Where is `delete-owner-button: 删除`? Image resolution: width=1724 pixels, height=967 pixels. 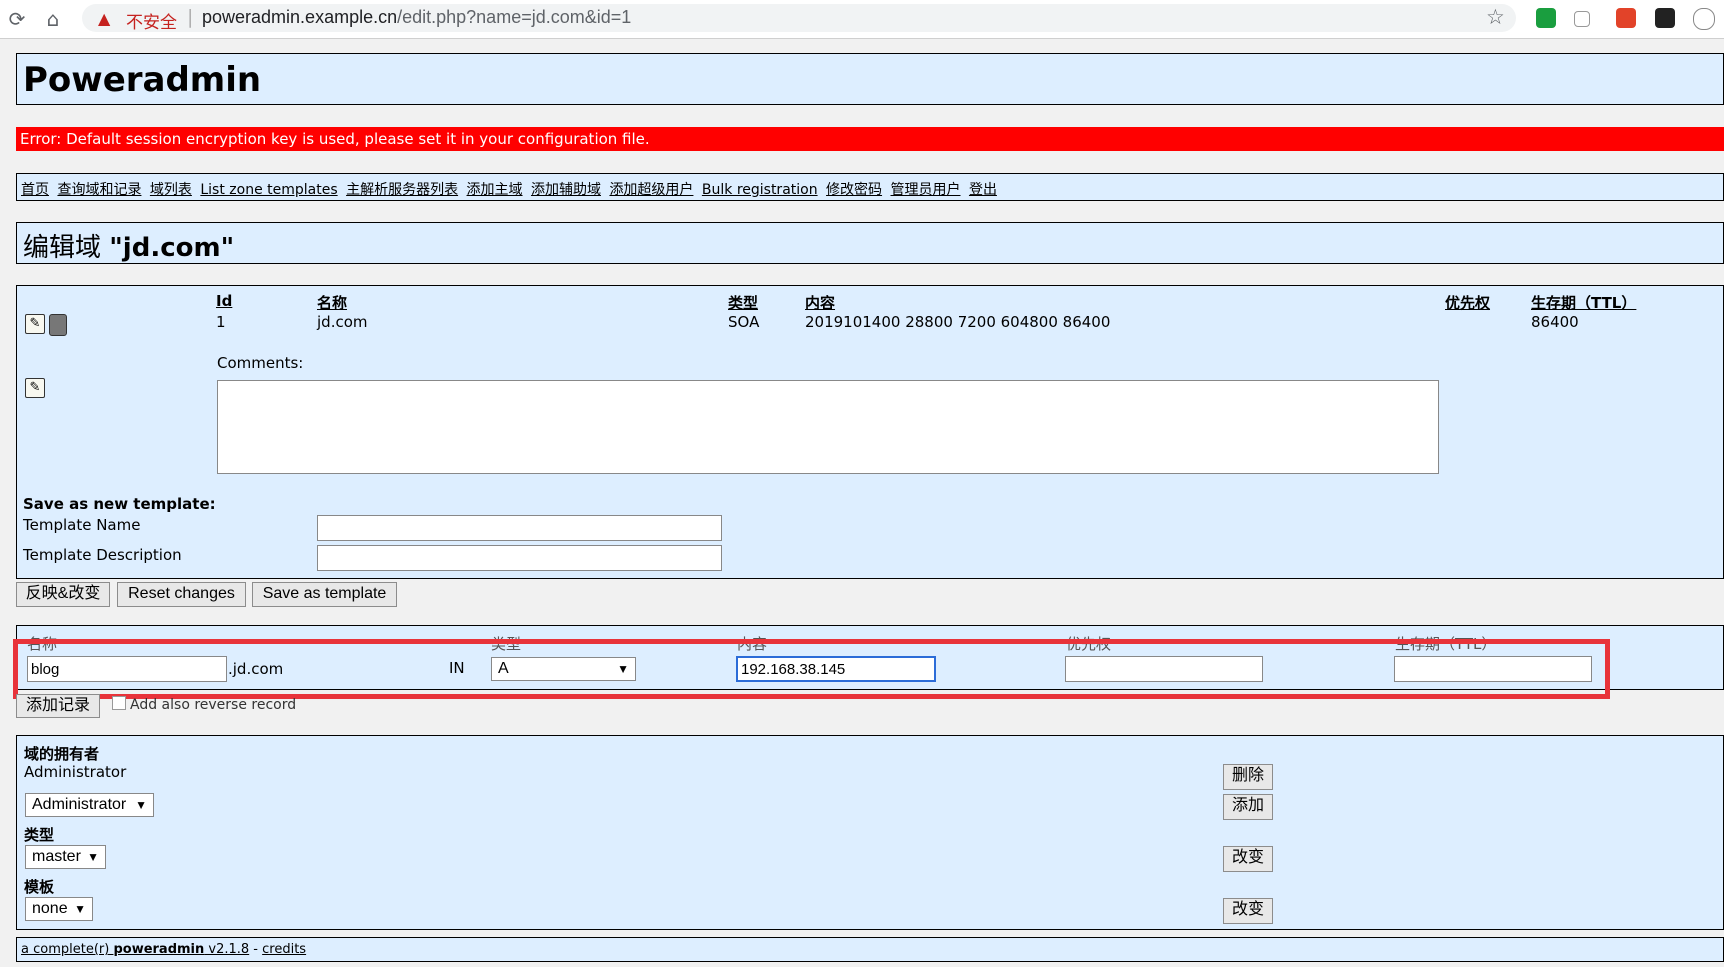
delete-owner-button: 删除 is located at coordinates (1248, 777).